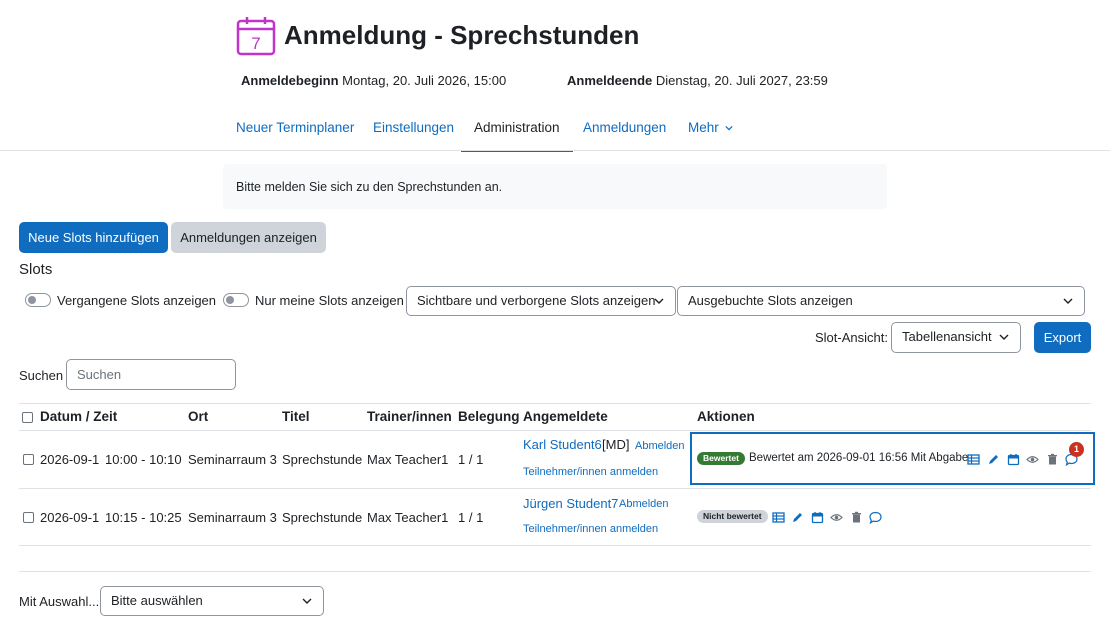  Describe the element at coordinates (947, 336) in the screenshot. I see `slot-view-select-value: Tabellenansicht` at that location.